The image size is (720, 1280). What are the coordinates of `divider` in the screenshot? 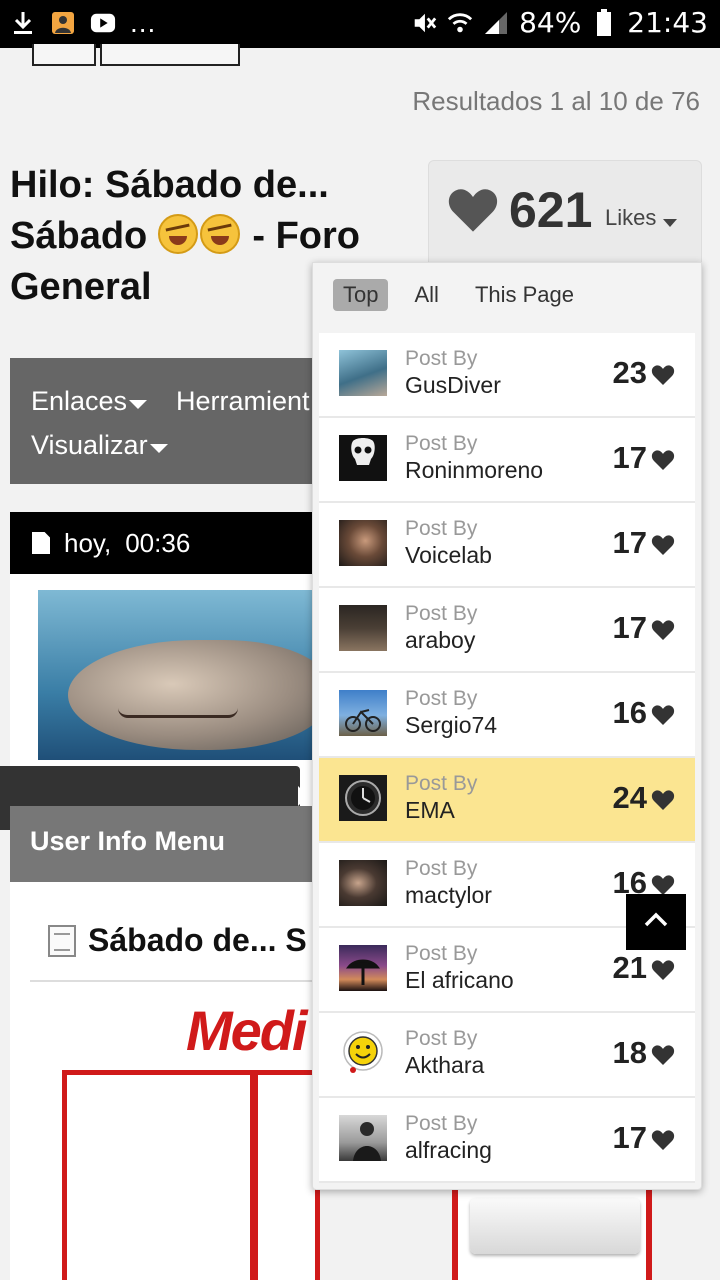 It's located at (175, 981).